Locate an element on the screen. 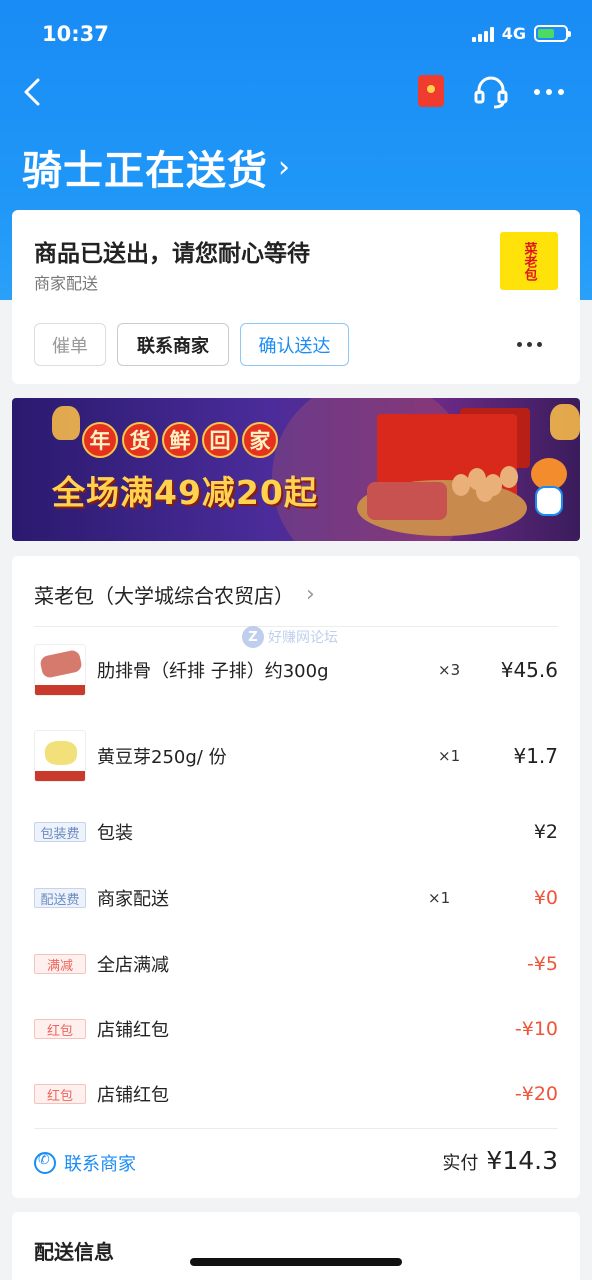  item-name: 肋排骨（纤排 子排）约300g is located at coordinates (213, 671).